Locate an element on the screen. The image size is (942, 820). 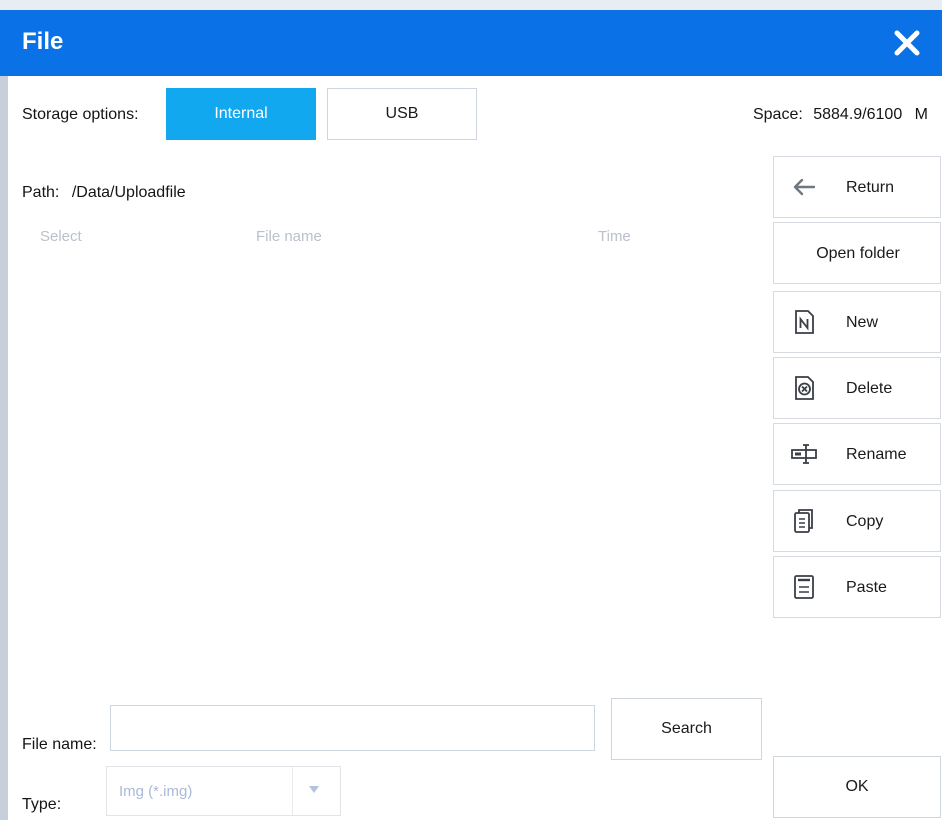
file-name-label: File name: is located at coordinates (59, 744).